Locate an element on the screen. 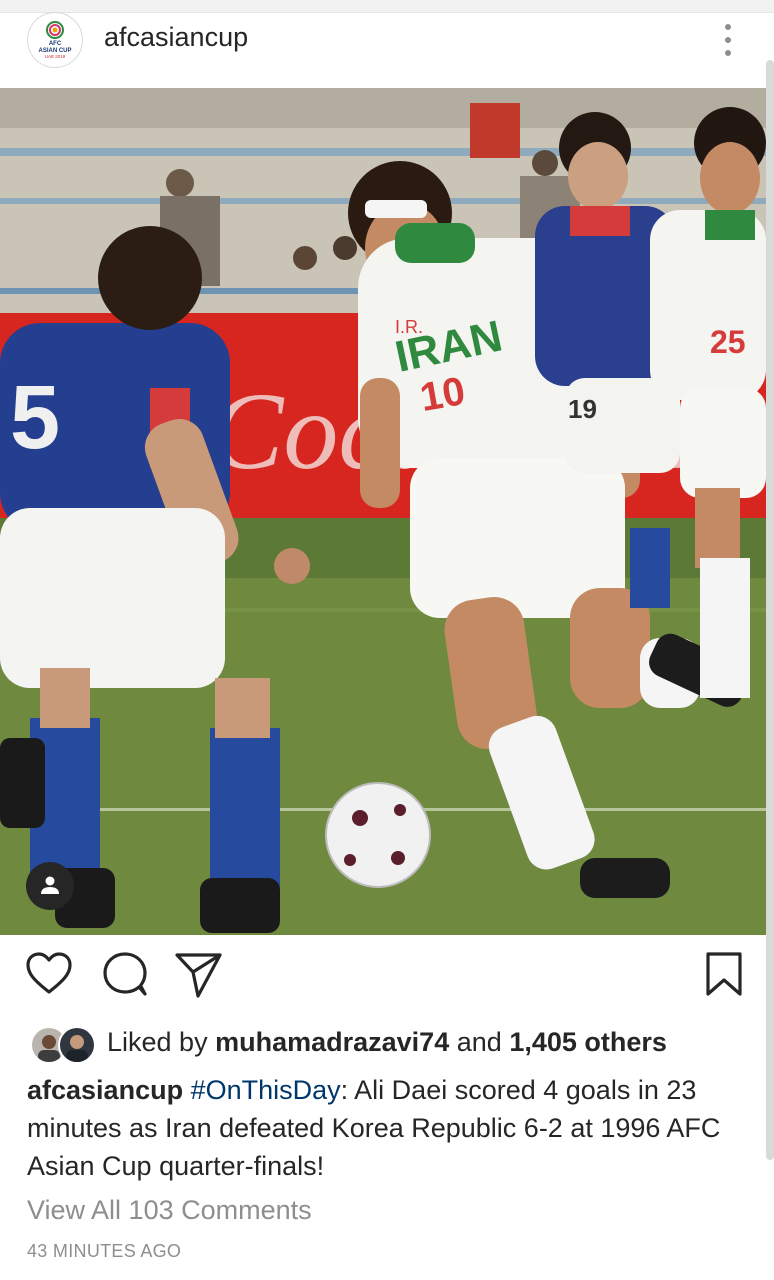 Image resolution: width=774 pixels, height=1280 pixels. liker-username: muhamadrazavi74 is located at coordinates (332, 1042).